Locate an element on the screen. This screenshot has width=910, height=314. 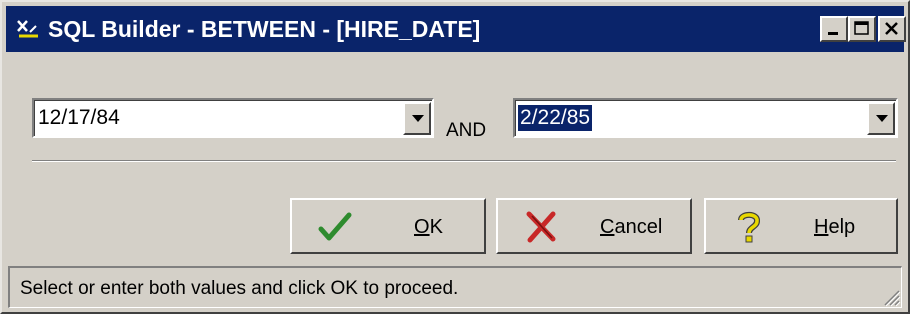
red-x-icon is located at coordinates (541, 227).